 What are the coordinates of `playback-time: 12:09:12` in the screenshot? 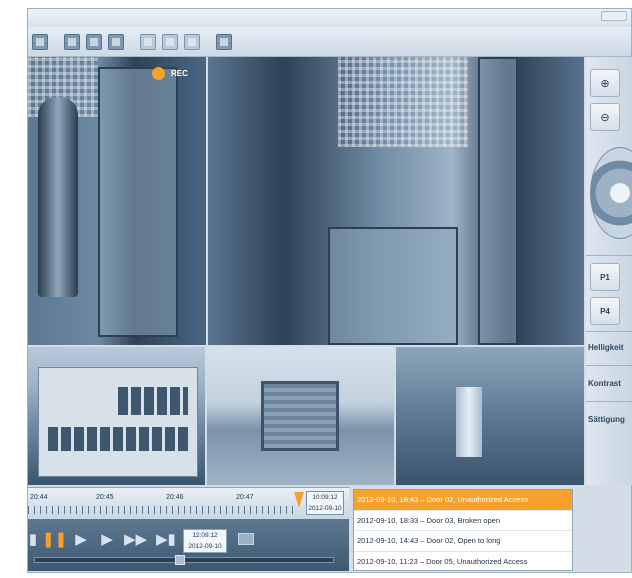 It's located at (205, 535).